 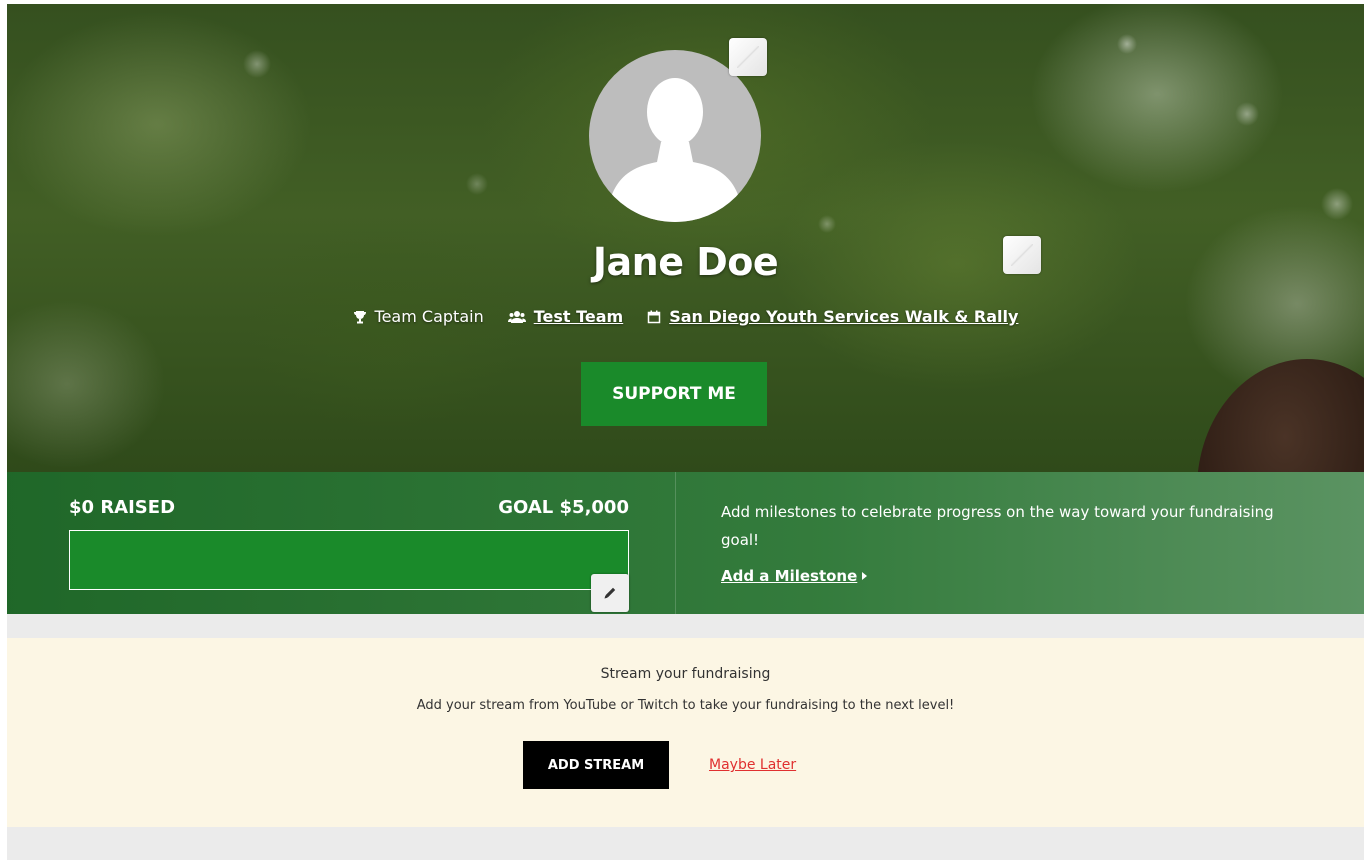 I want to click on fundraising-goal: GOAL $5,000, so click(x=563, y=507).